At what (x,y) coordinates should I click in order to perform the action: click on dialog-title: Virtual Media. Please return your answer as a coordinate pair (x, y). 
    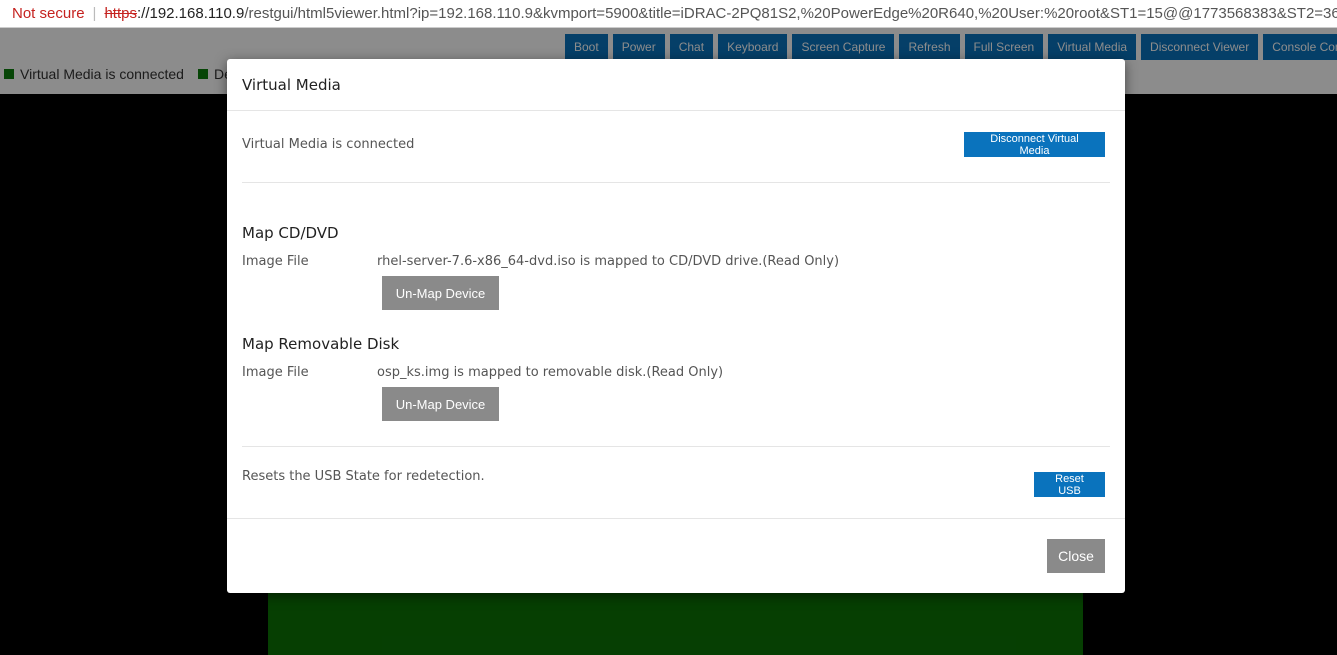
    Looking at the image, I should click on (291, 85).